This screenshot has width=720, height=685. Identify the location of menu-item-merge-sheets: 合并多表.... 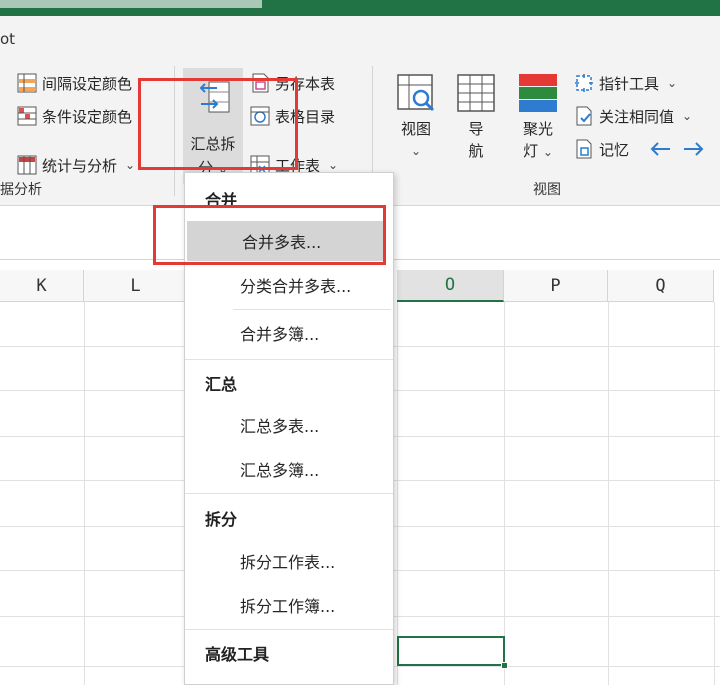
(285, 241).